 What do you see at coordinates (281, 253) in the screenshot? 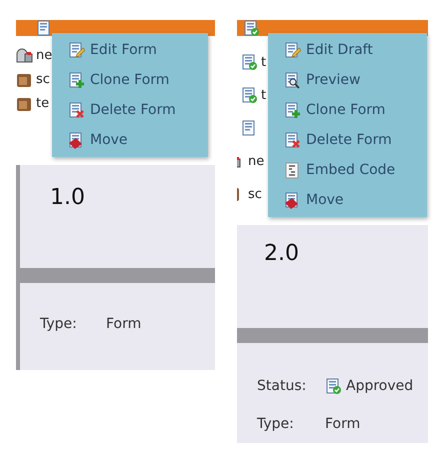
I see `version-title: 2.0` at bounding box center [281, 253].